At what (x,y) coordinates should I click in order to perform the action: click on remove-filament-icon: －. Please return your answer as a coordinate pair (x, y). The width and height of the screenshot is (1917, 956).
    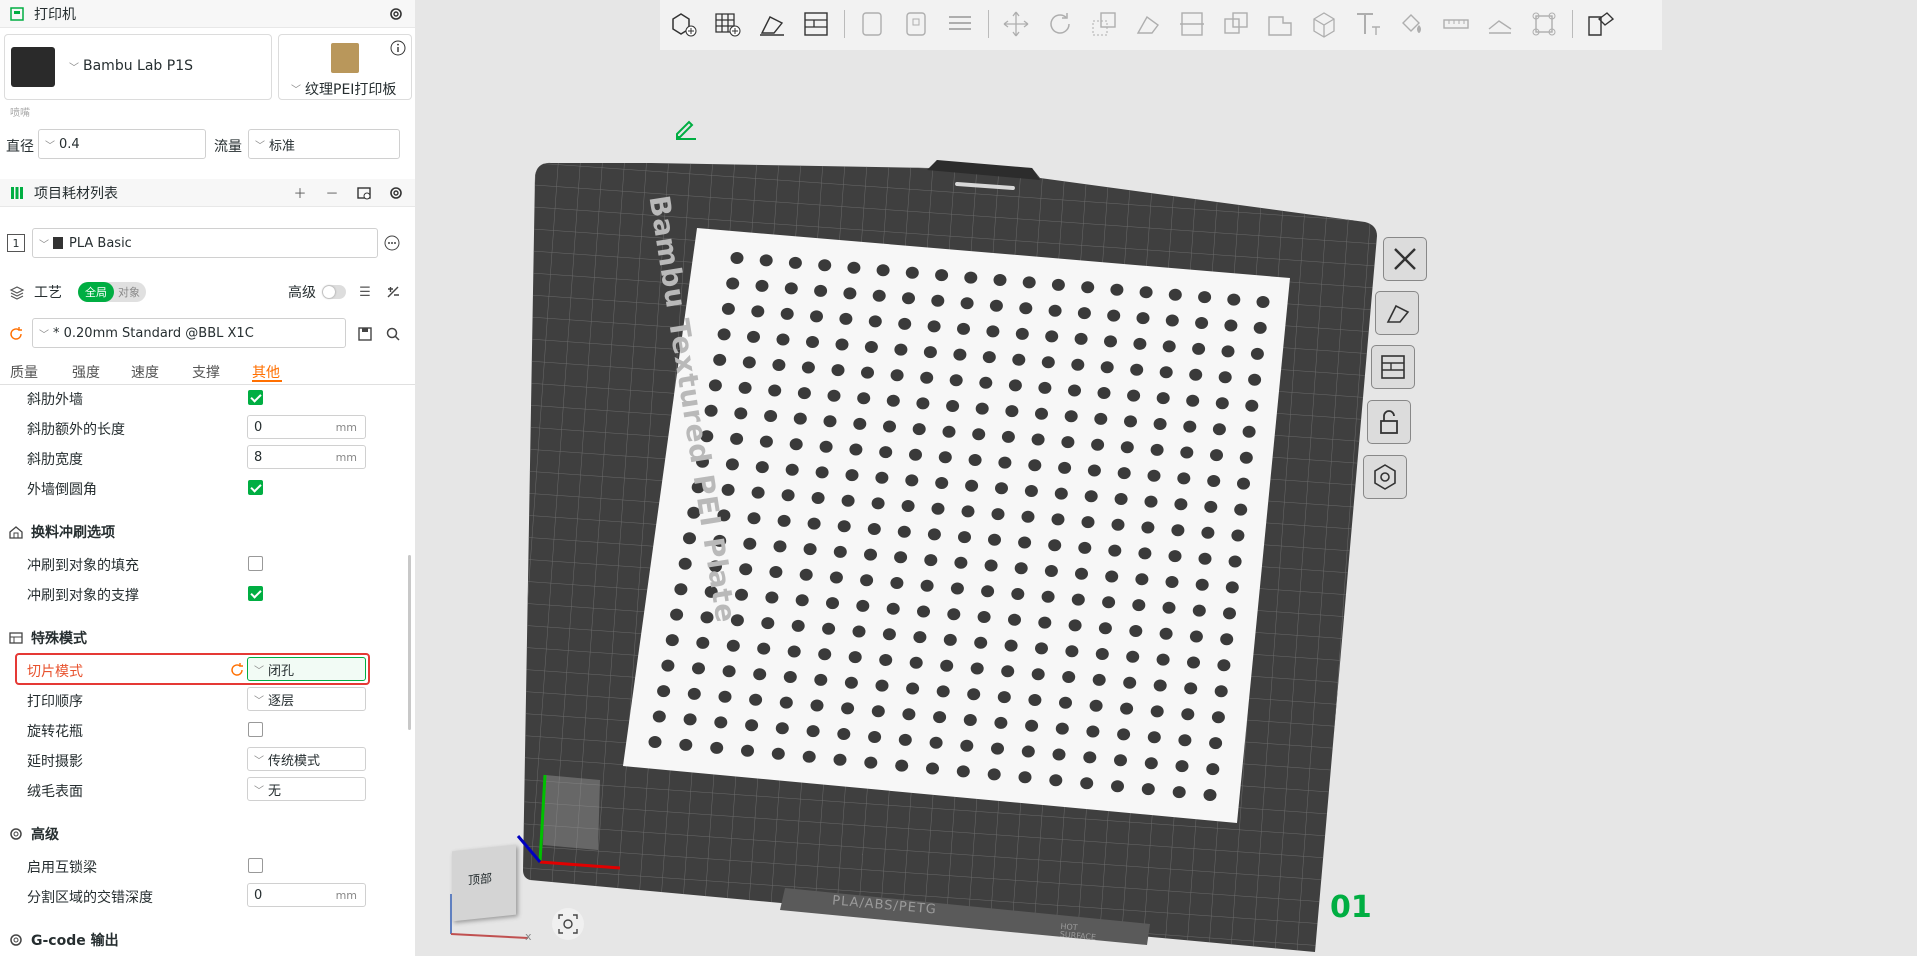
    Looking at the image, I should click on (332, 193).